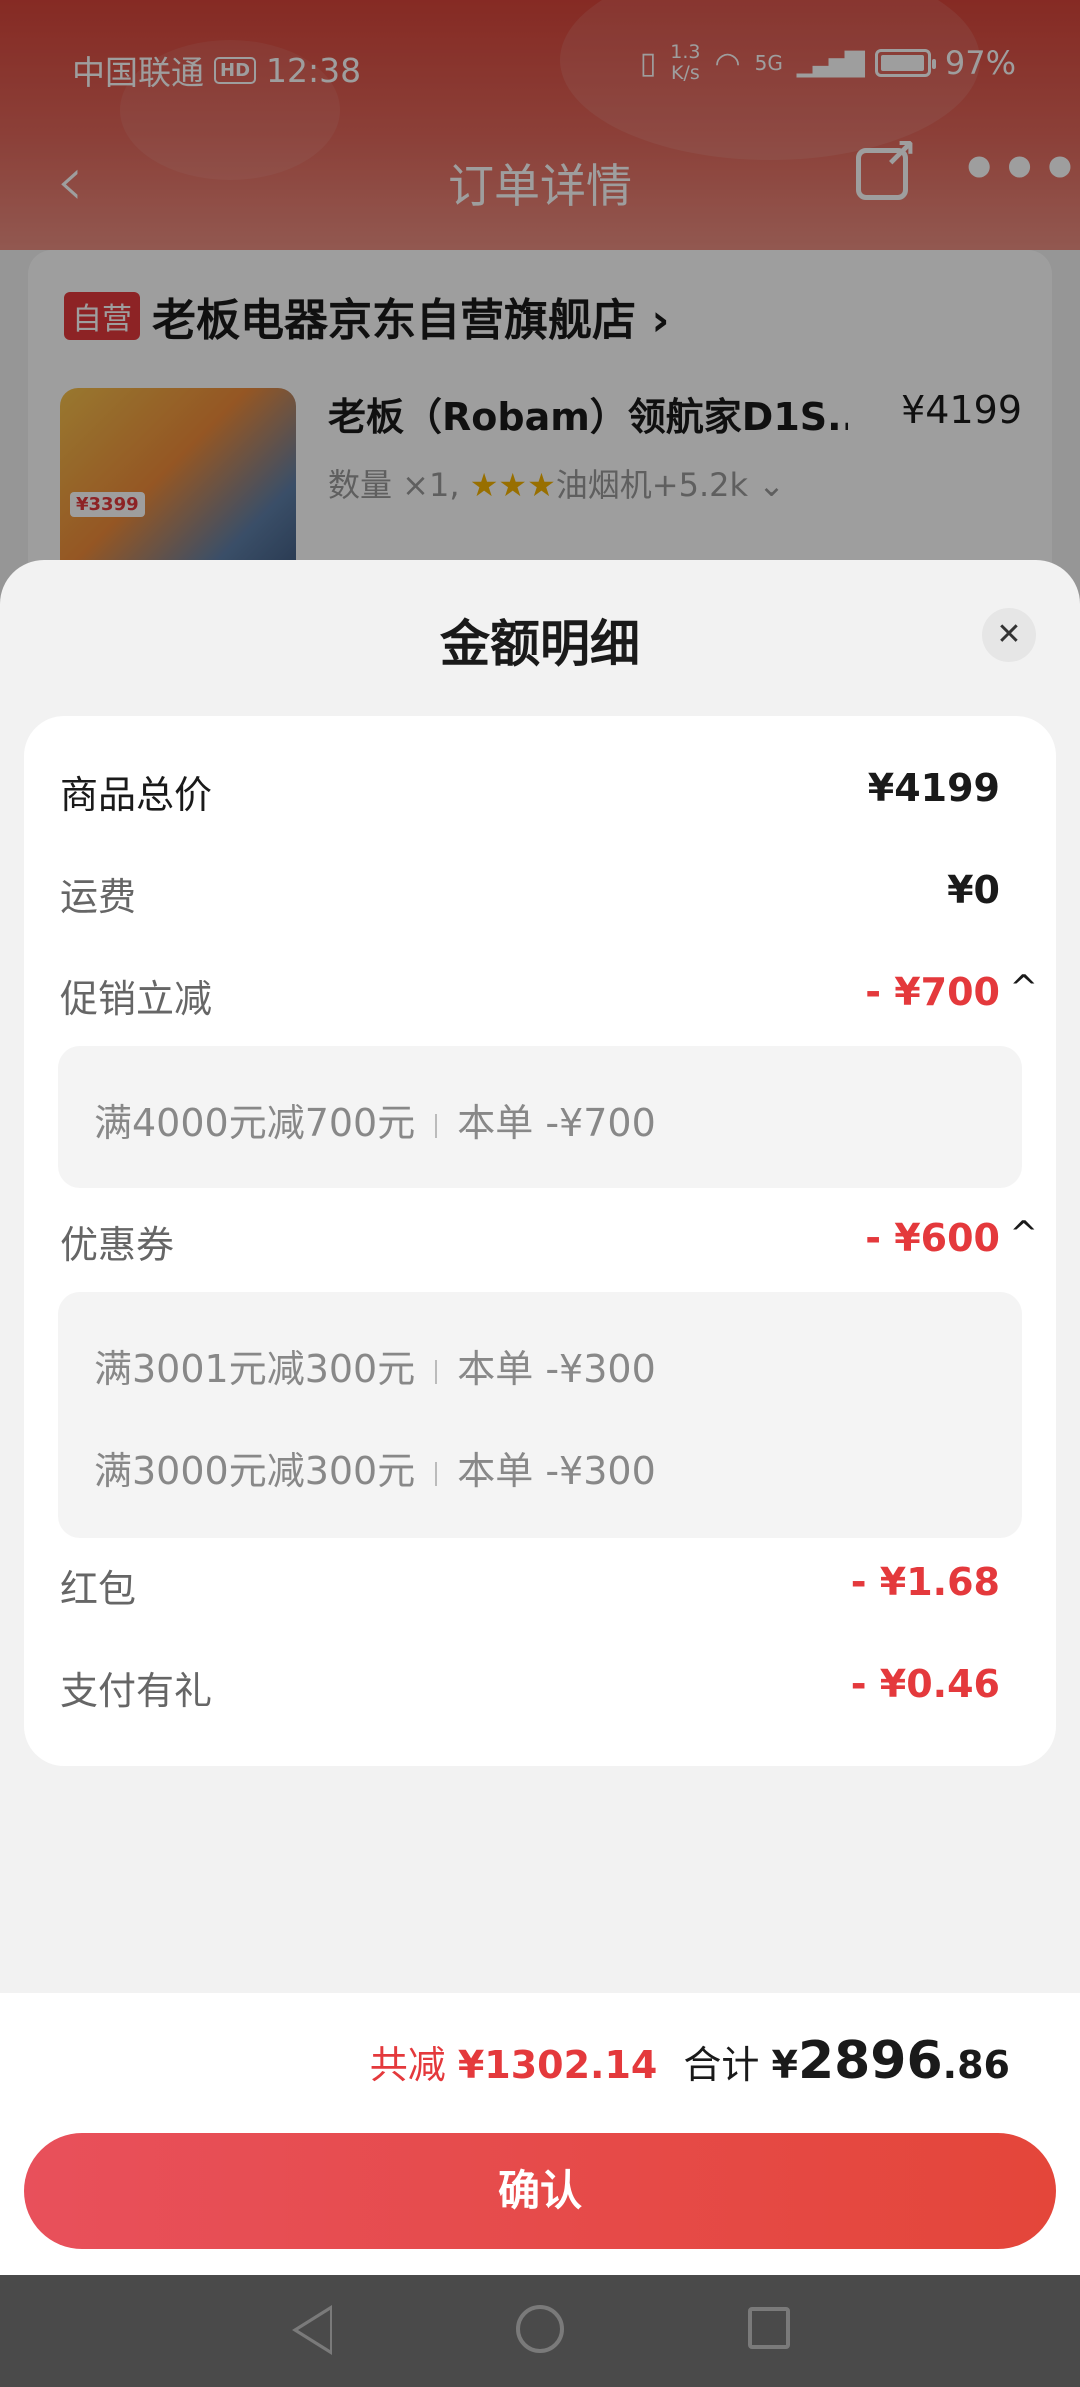 The width and height of the screenshot is (1080, 2387). What do you see at coordinates (721, 2065) in the screenshot?
I see `total-label: 合计` at bounding box center [721, 2065].